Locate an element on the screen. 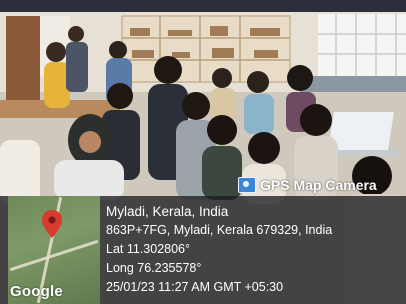  latitude: Lat 11.302806° is located at coordinates (148, 249).